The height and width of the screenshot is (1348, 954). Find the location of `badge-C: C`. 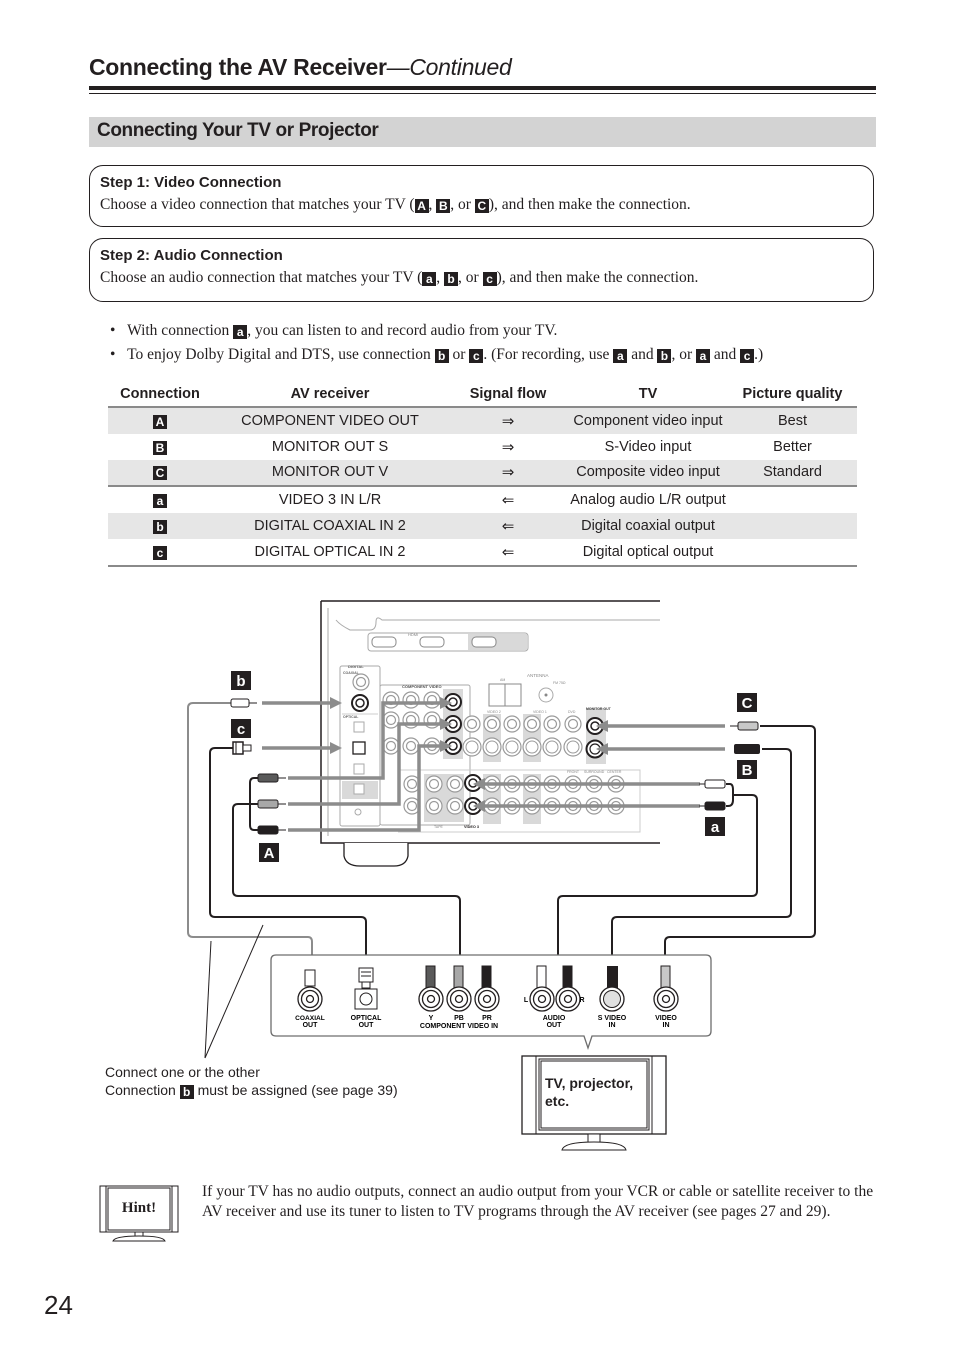

badge-C: C is located at coordinates (481, 206).